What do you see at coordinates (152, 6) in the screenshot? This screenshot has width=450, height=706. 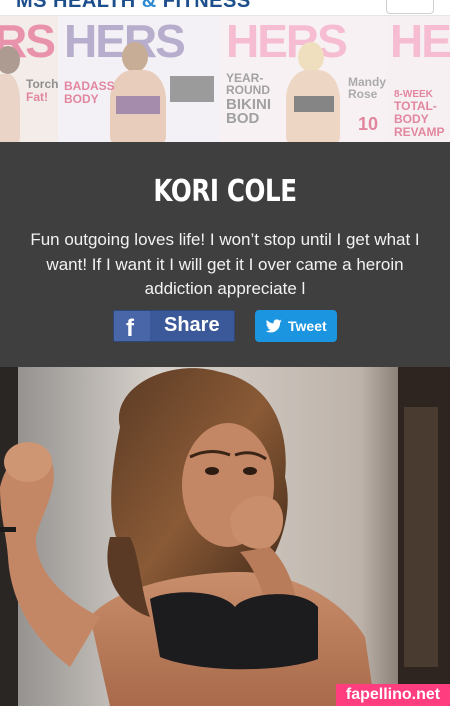 I see `brand-amp: &` at bounding box center [152, 6].